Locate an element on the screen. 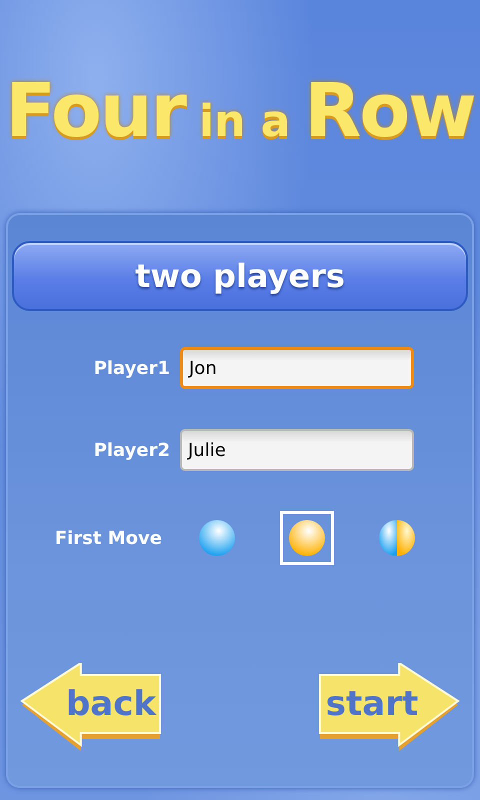 Image resolution: width=480 pixels, height=800 pixels. first-move-option is located at coordinates (307, 538).